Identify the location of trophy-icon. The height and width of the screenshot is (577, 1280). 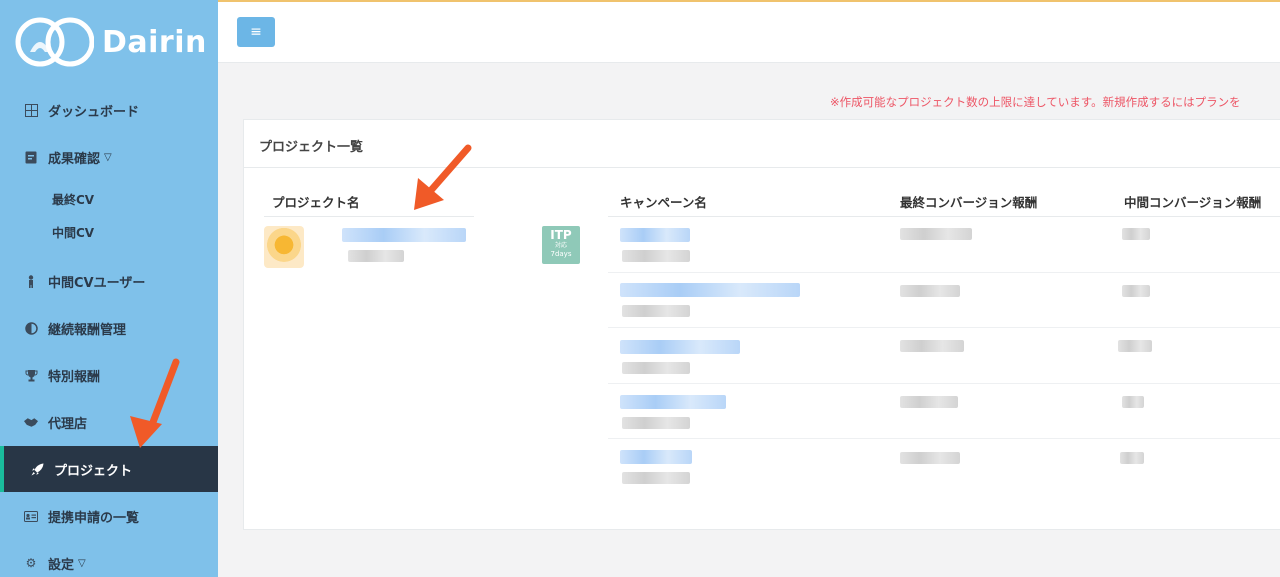
(31, 375).